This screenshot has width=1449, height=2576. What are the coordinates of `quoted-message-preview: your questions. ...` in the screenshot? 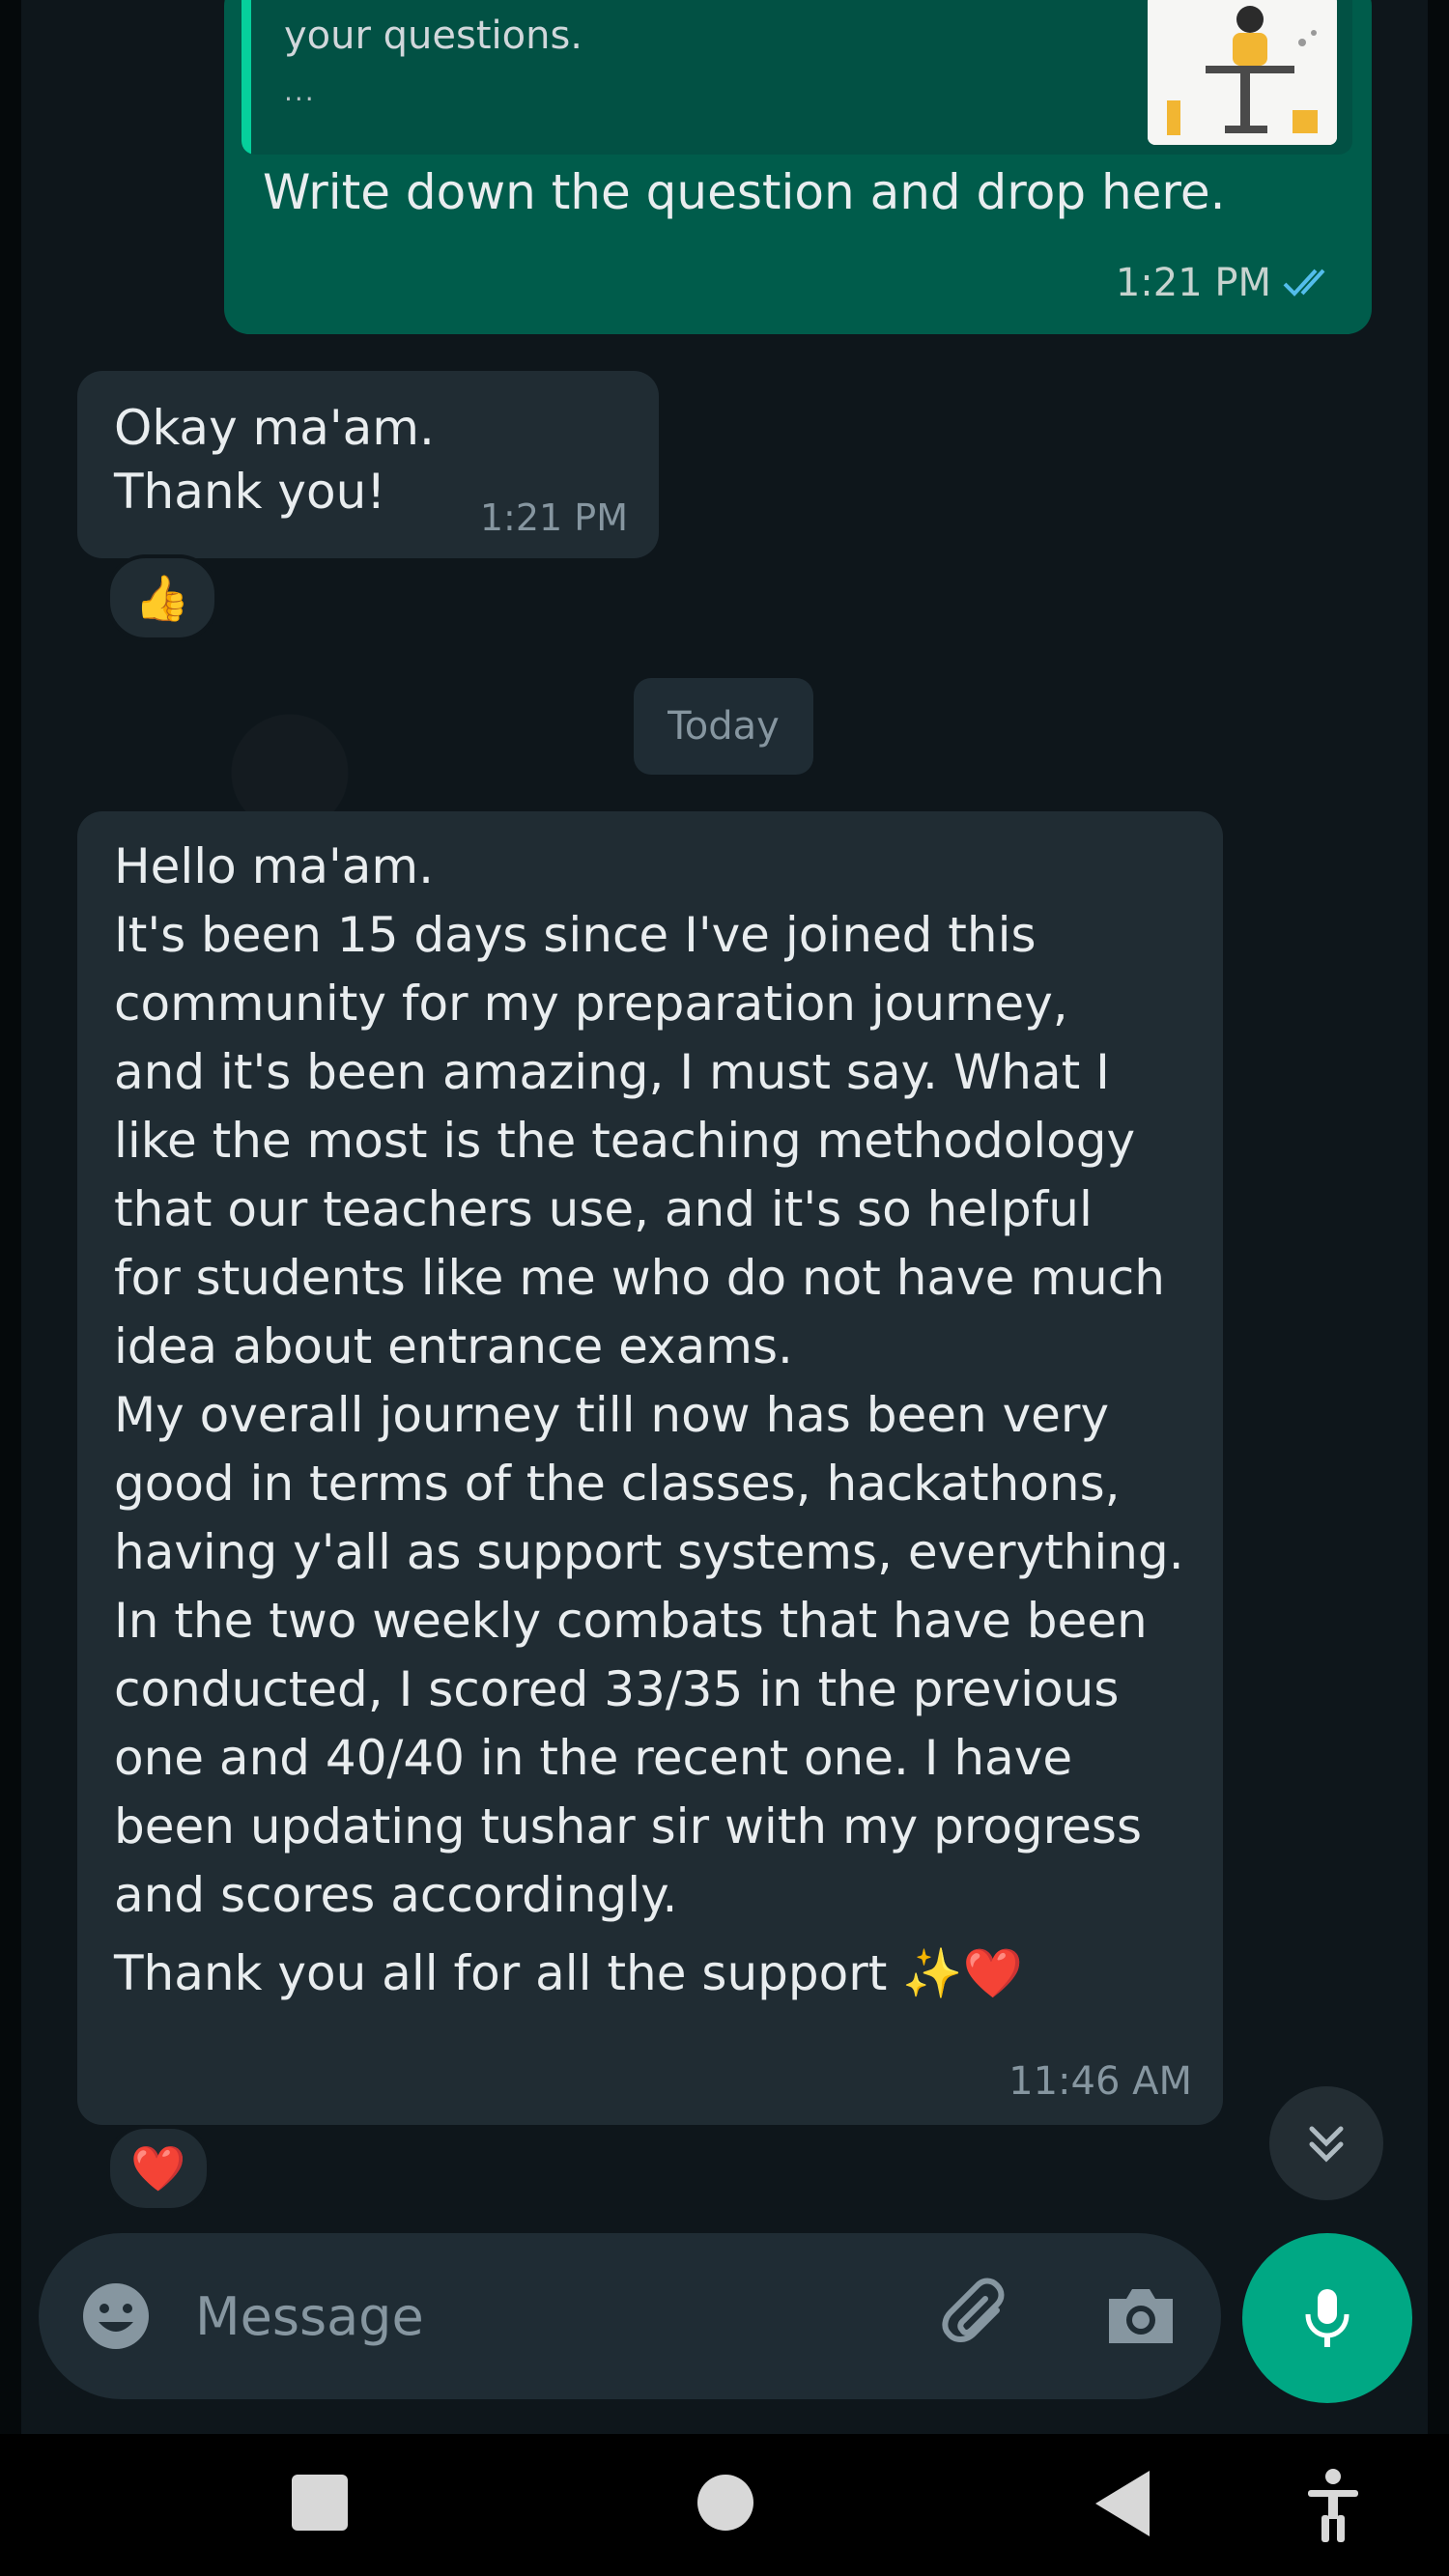 It's located at (797, 77).